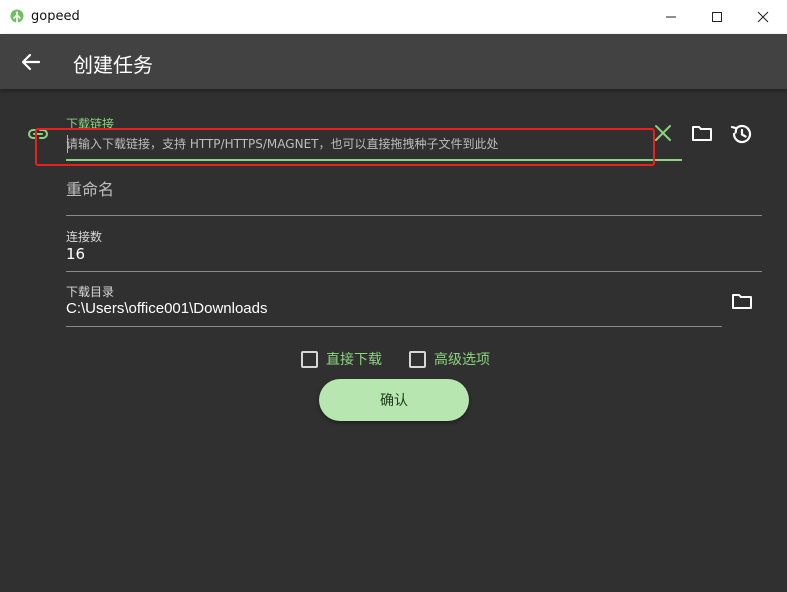 The image size is (787, 592). Describe the element at coordinates (394, 326) in the screenshot. I see `directory-field-underline` at that location.